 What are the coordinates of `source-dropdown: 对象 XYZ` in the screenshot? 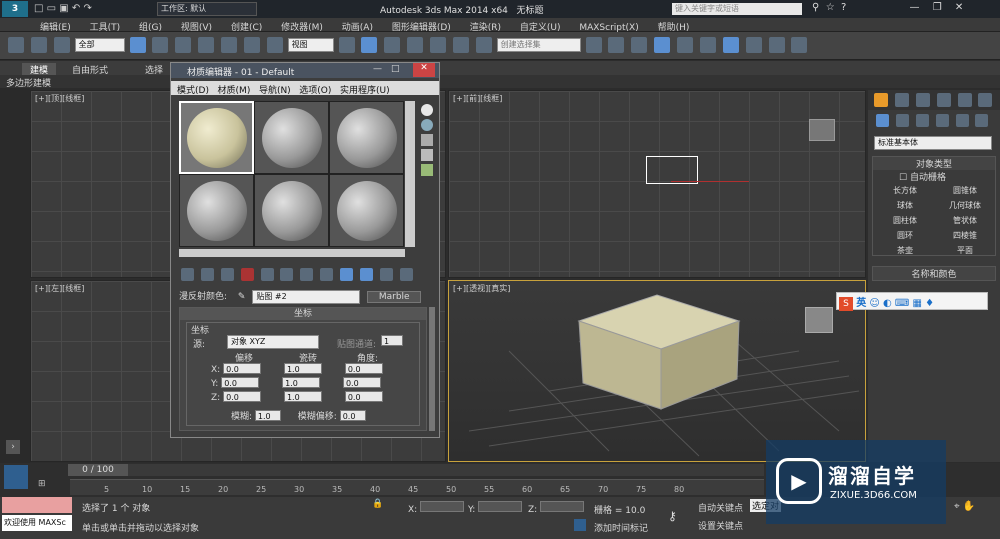 It's located at (273, 342).